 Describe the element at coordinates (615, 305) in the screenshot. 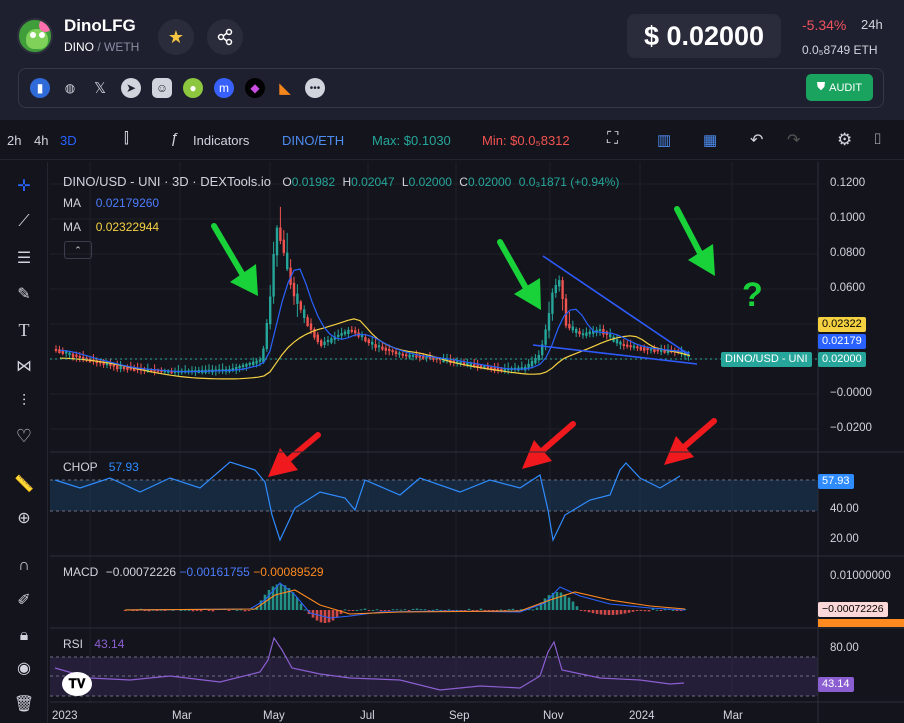

I see `triangle-upper-line` at that location.